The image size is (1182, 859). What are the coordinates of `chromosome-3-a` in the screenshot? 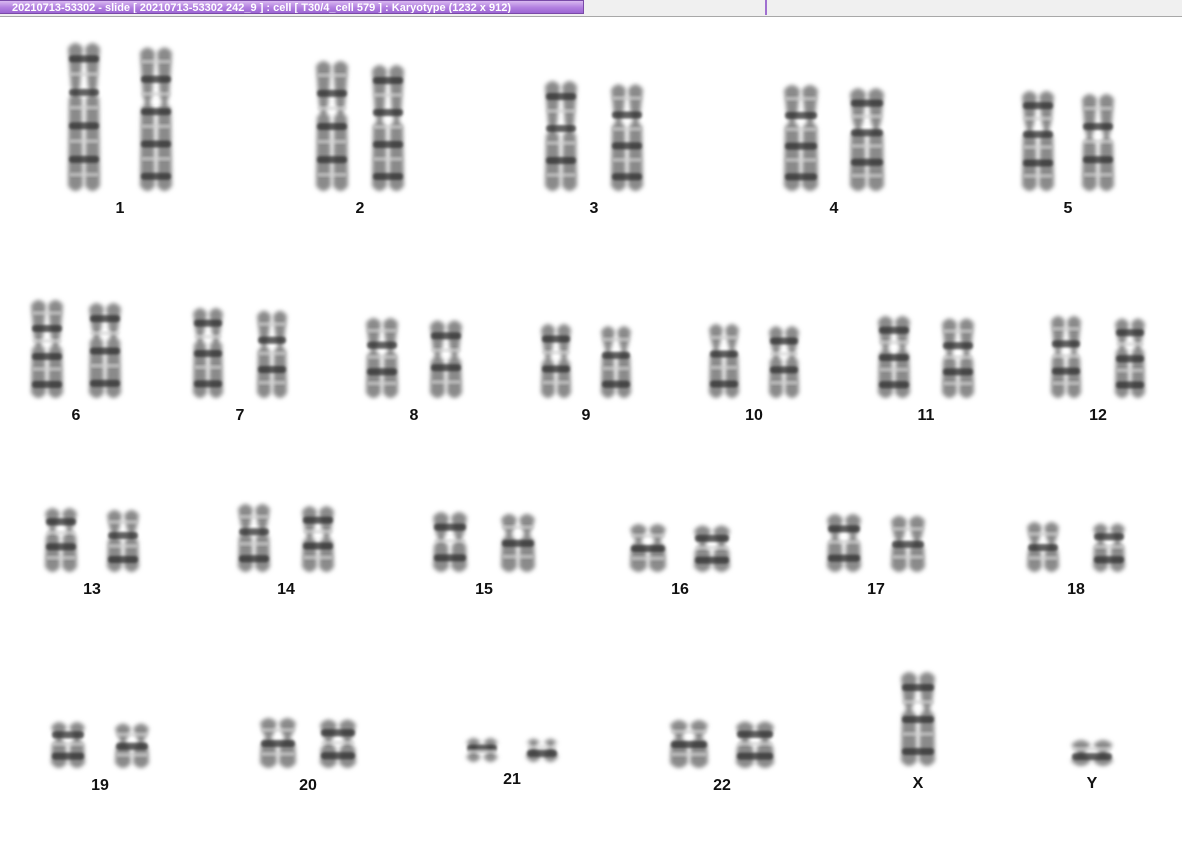 It's located at (561, 136).